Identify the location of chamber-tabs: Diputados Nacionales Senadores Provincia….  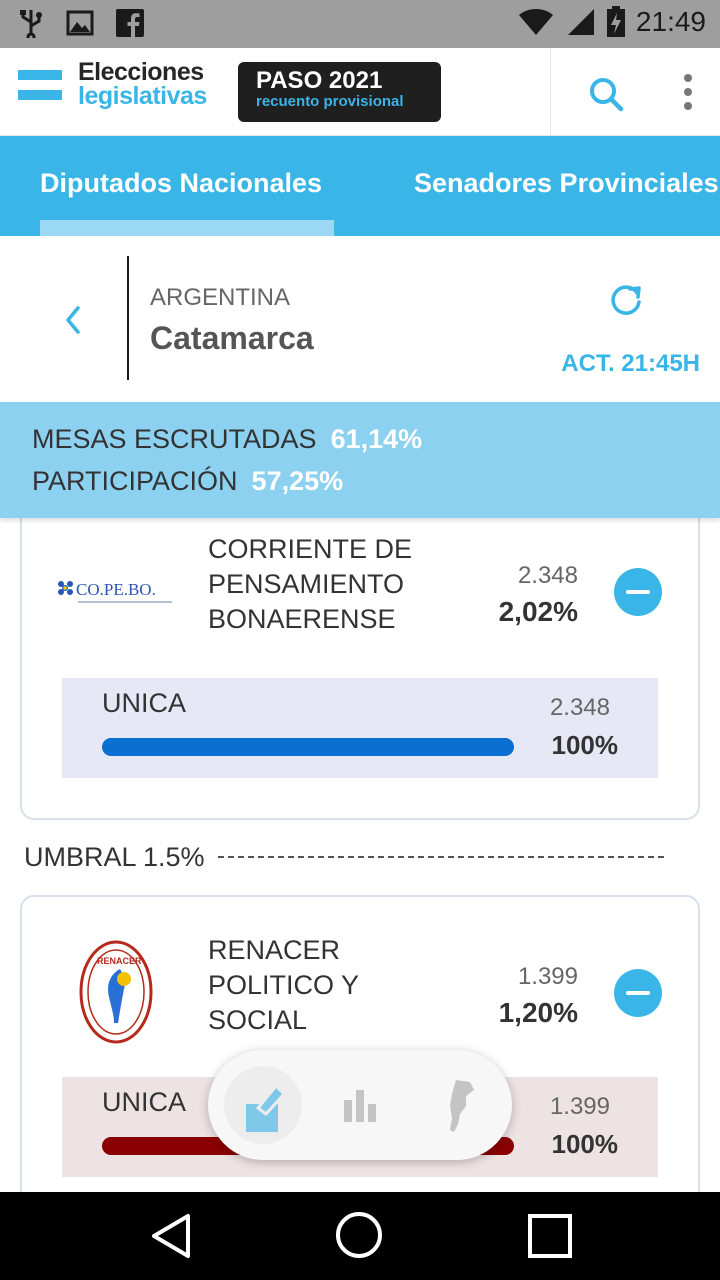
(360, 186).